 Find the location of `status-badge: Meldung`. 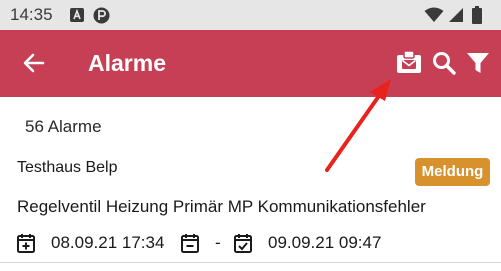

status-badge: Meldung is located at coordinates (452, 172).